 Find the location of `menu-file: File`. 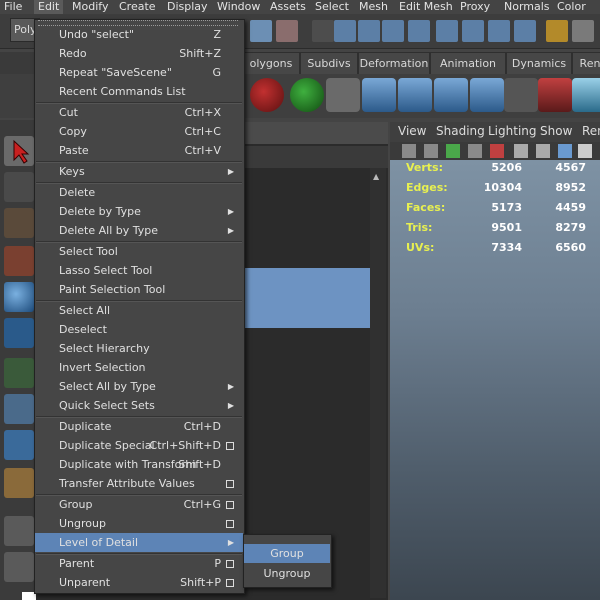

menu-file: File is located at coordinates (13, 7).